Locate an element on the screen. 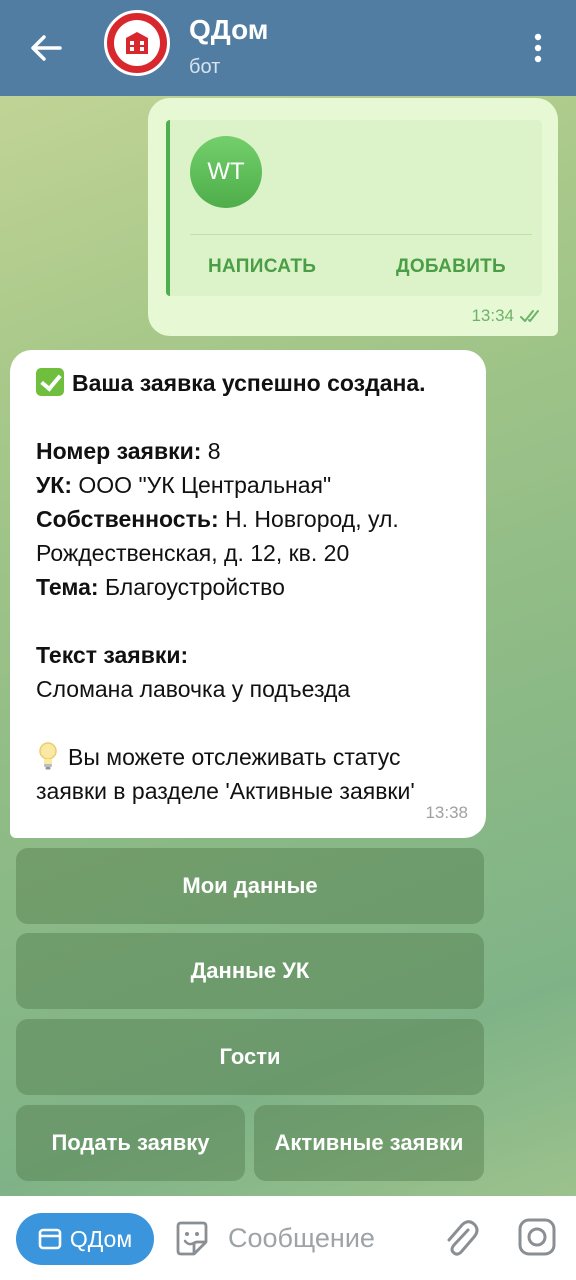 This screenshot has width=576, height=1280. request-number-line: Номер заявки: 8 is located at coordinates (256, 451).